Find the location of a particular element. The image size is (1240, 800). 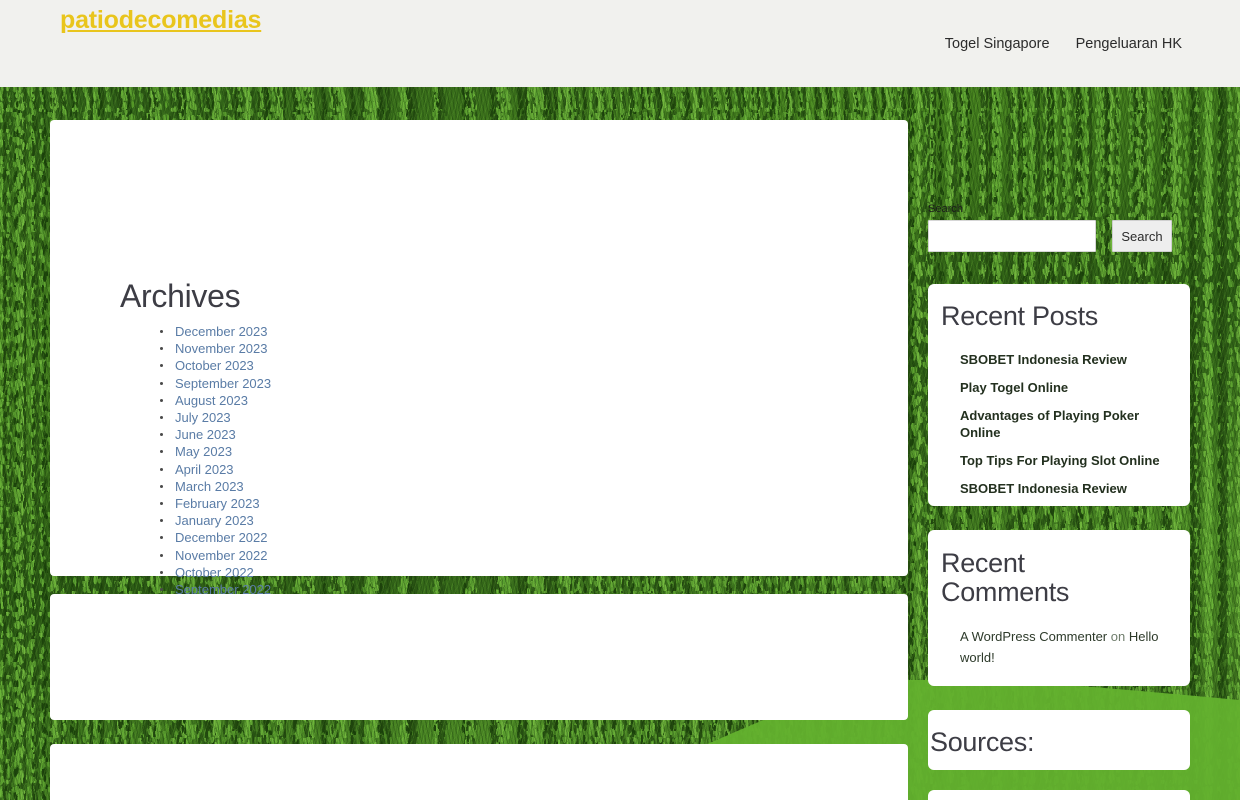

comment-author-link: A WordPress Commenter is located at coordinates (1033, 636).